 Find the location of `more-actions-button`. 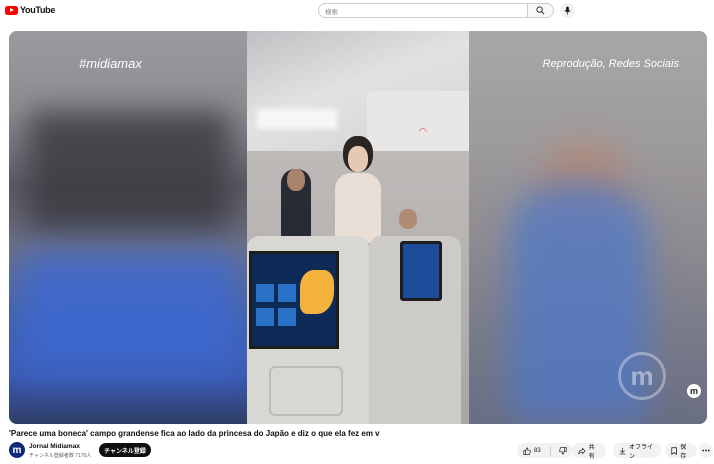

more-actions-button is located at coordinates (706, 450).